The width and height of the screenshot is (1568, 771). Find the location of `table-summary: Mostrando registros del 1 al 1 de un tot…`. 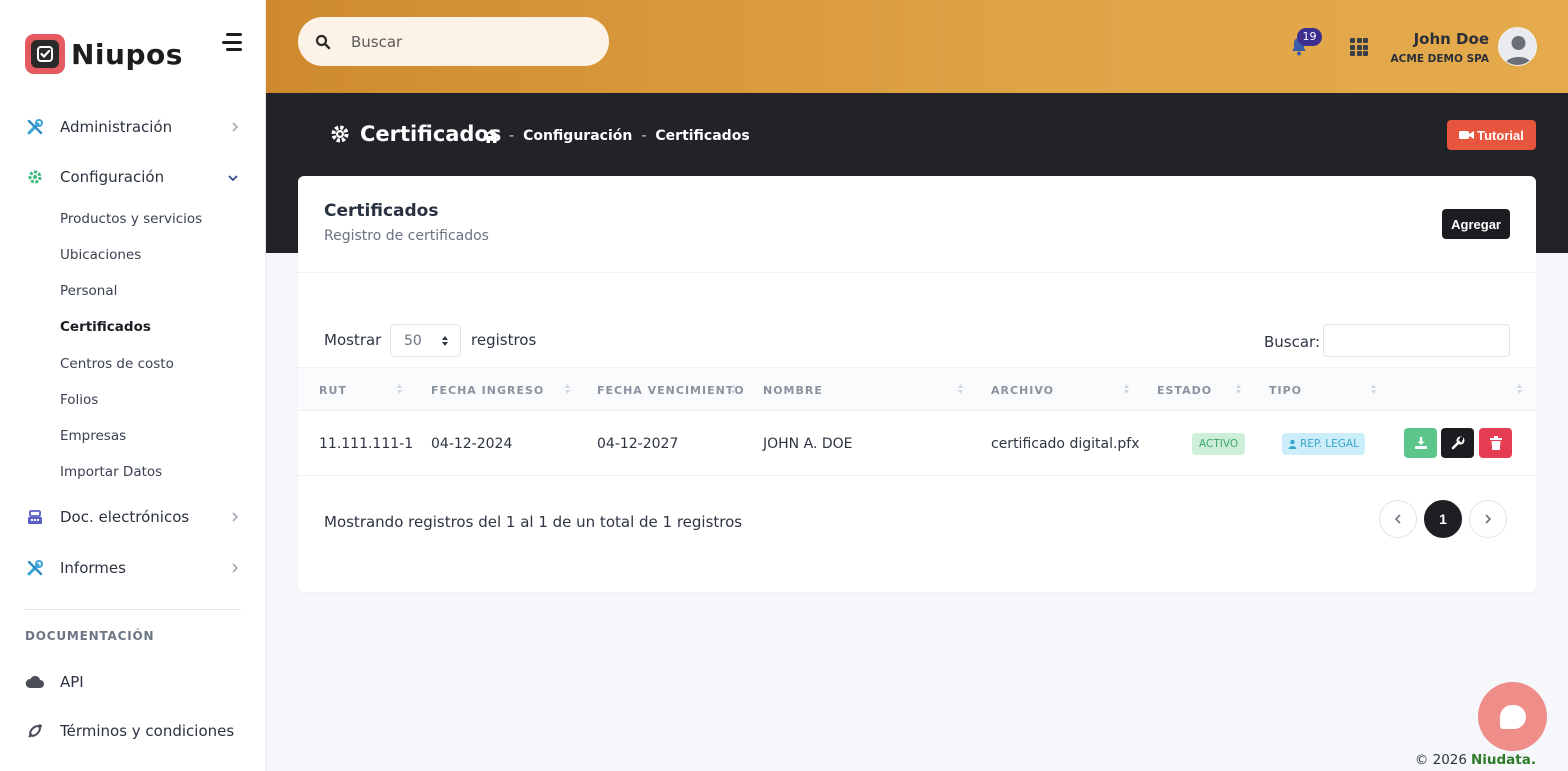

table-summary: Mostrando registros del 1 al 1 de un tot… is located at coordinates (533, 522).